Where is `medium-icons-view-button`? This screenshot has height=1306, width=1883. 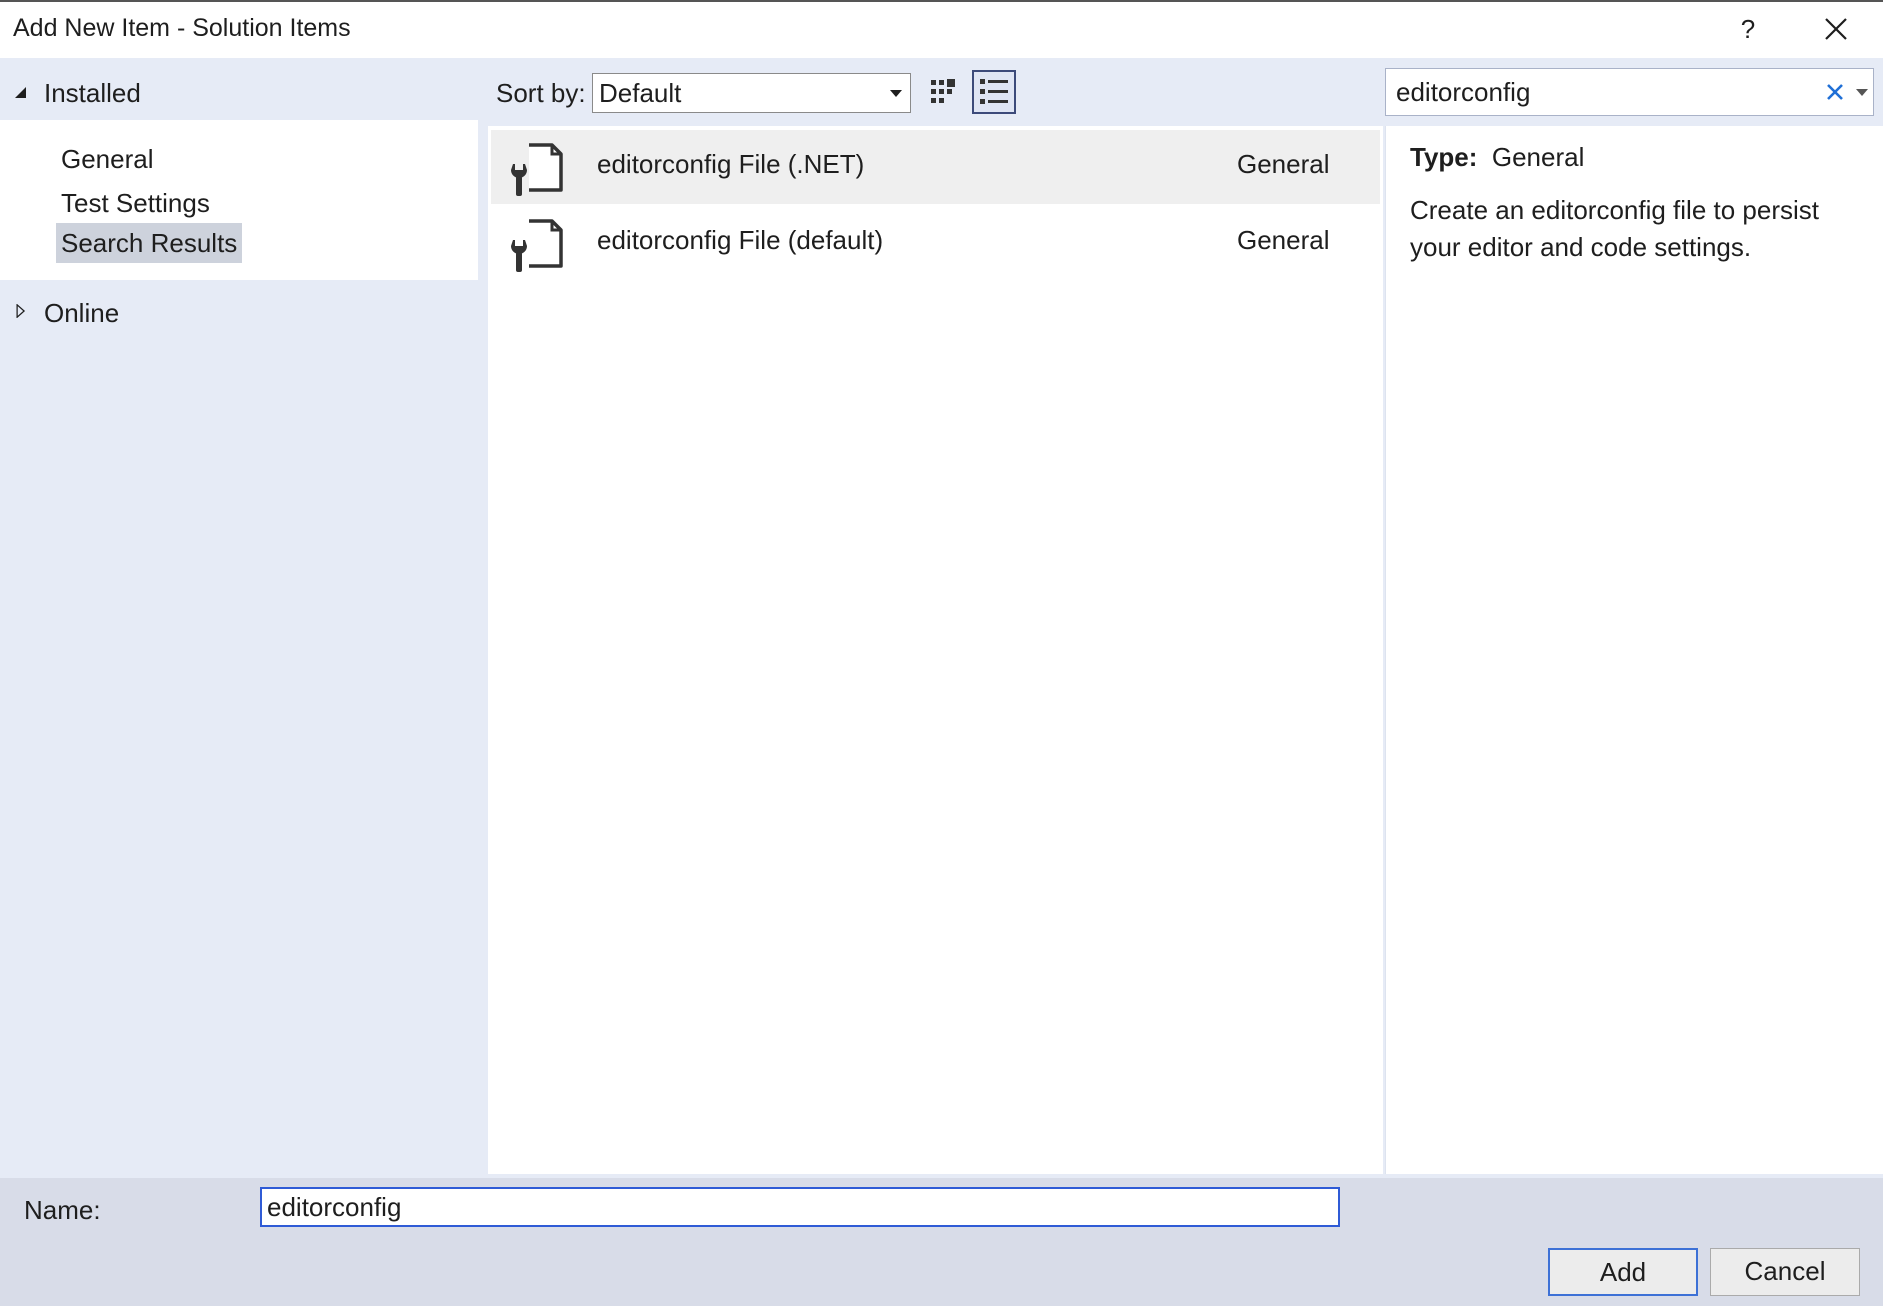
medium-icons-view-button is located at coordinates (946, 93).